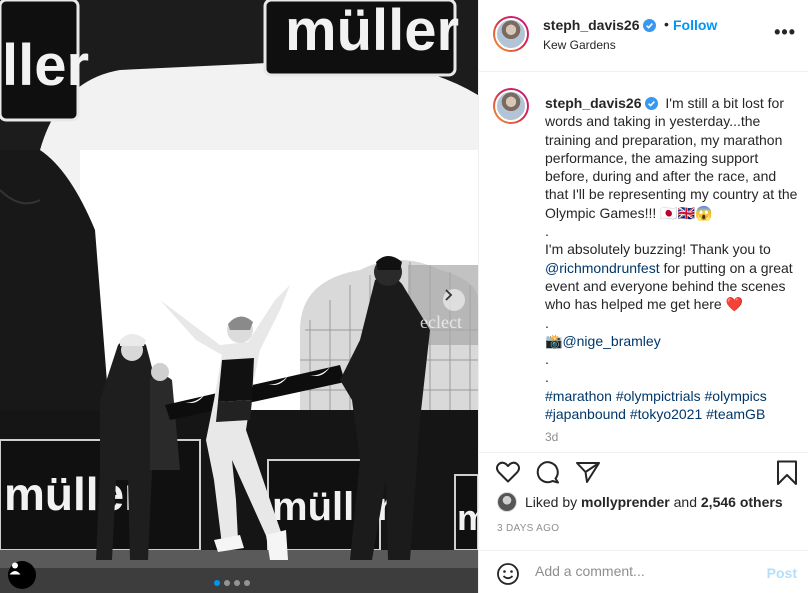  Describe the element at coordinates (685, 502) in the screenshot. I see `likes-joiner: and` at that location.